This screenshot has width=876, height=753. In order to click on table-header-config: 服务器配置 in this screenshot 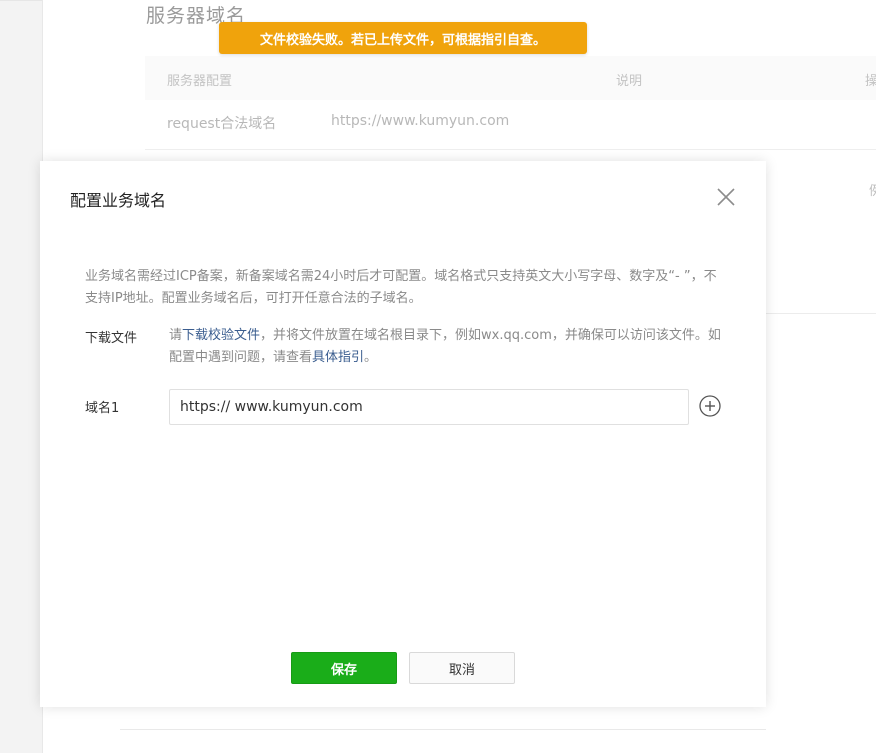, I will do `click(200, 81)`.